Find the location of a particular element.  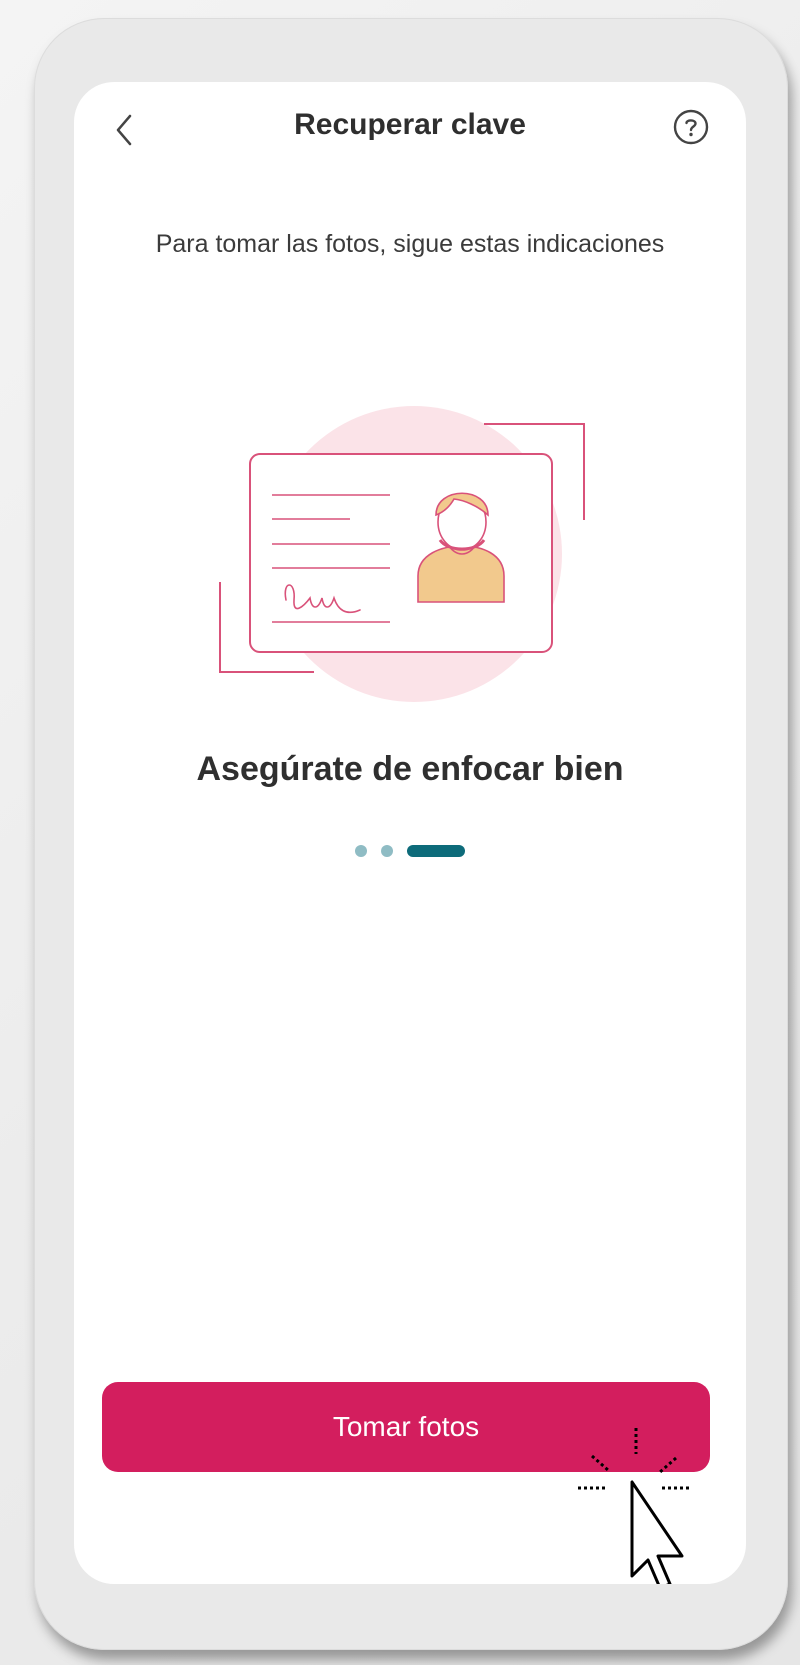

pointer-cursor-icon is located at coordinates (635, 1506).